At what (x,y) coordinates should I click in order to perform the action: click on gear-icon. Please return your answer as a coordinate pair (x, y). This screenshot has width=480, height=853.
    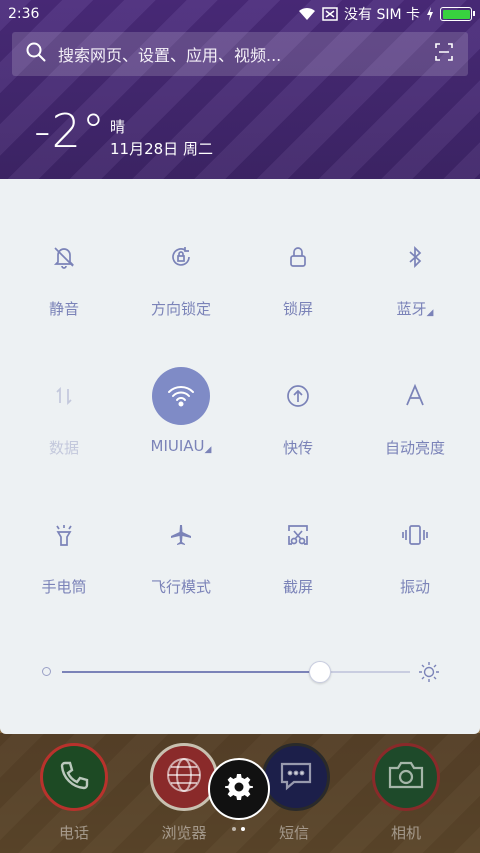
    Looking at the image, I should click on (239, 789).